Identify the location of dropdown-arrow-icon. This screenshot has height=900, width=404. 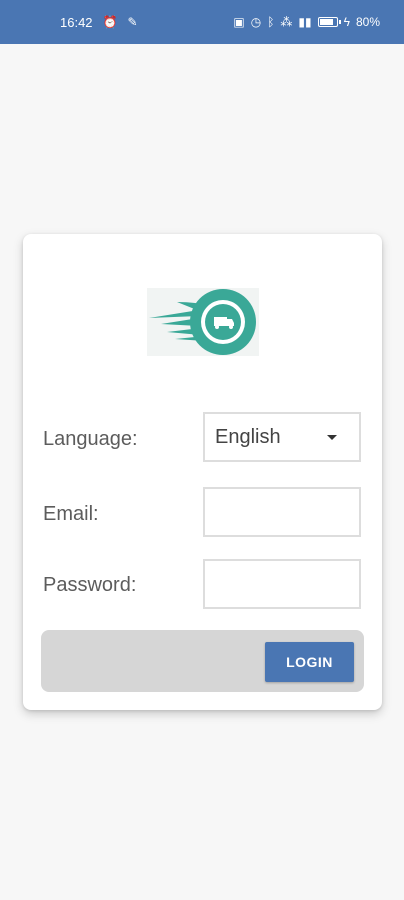
(332, 437).